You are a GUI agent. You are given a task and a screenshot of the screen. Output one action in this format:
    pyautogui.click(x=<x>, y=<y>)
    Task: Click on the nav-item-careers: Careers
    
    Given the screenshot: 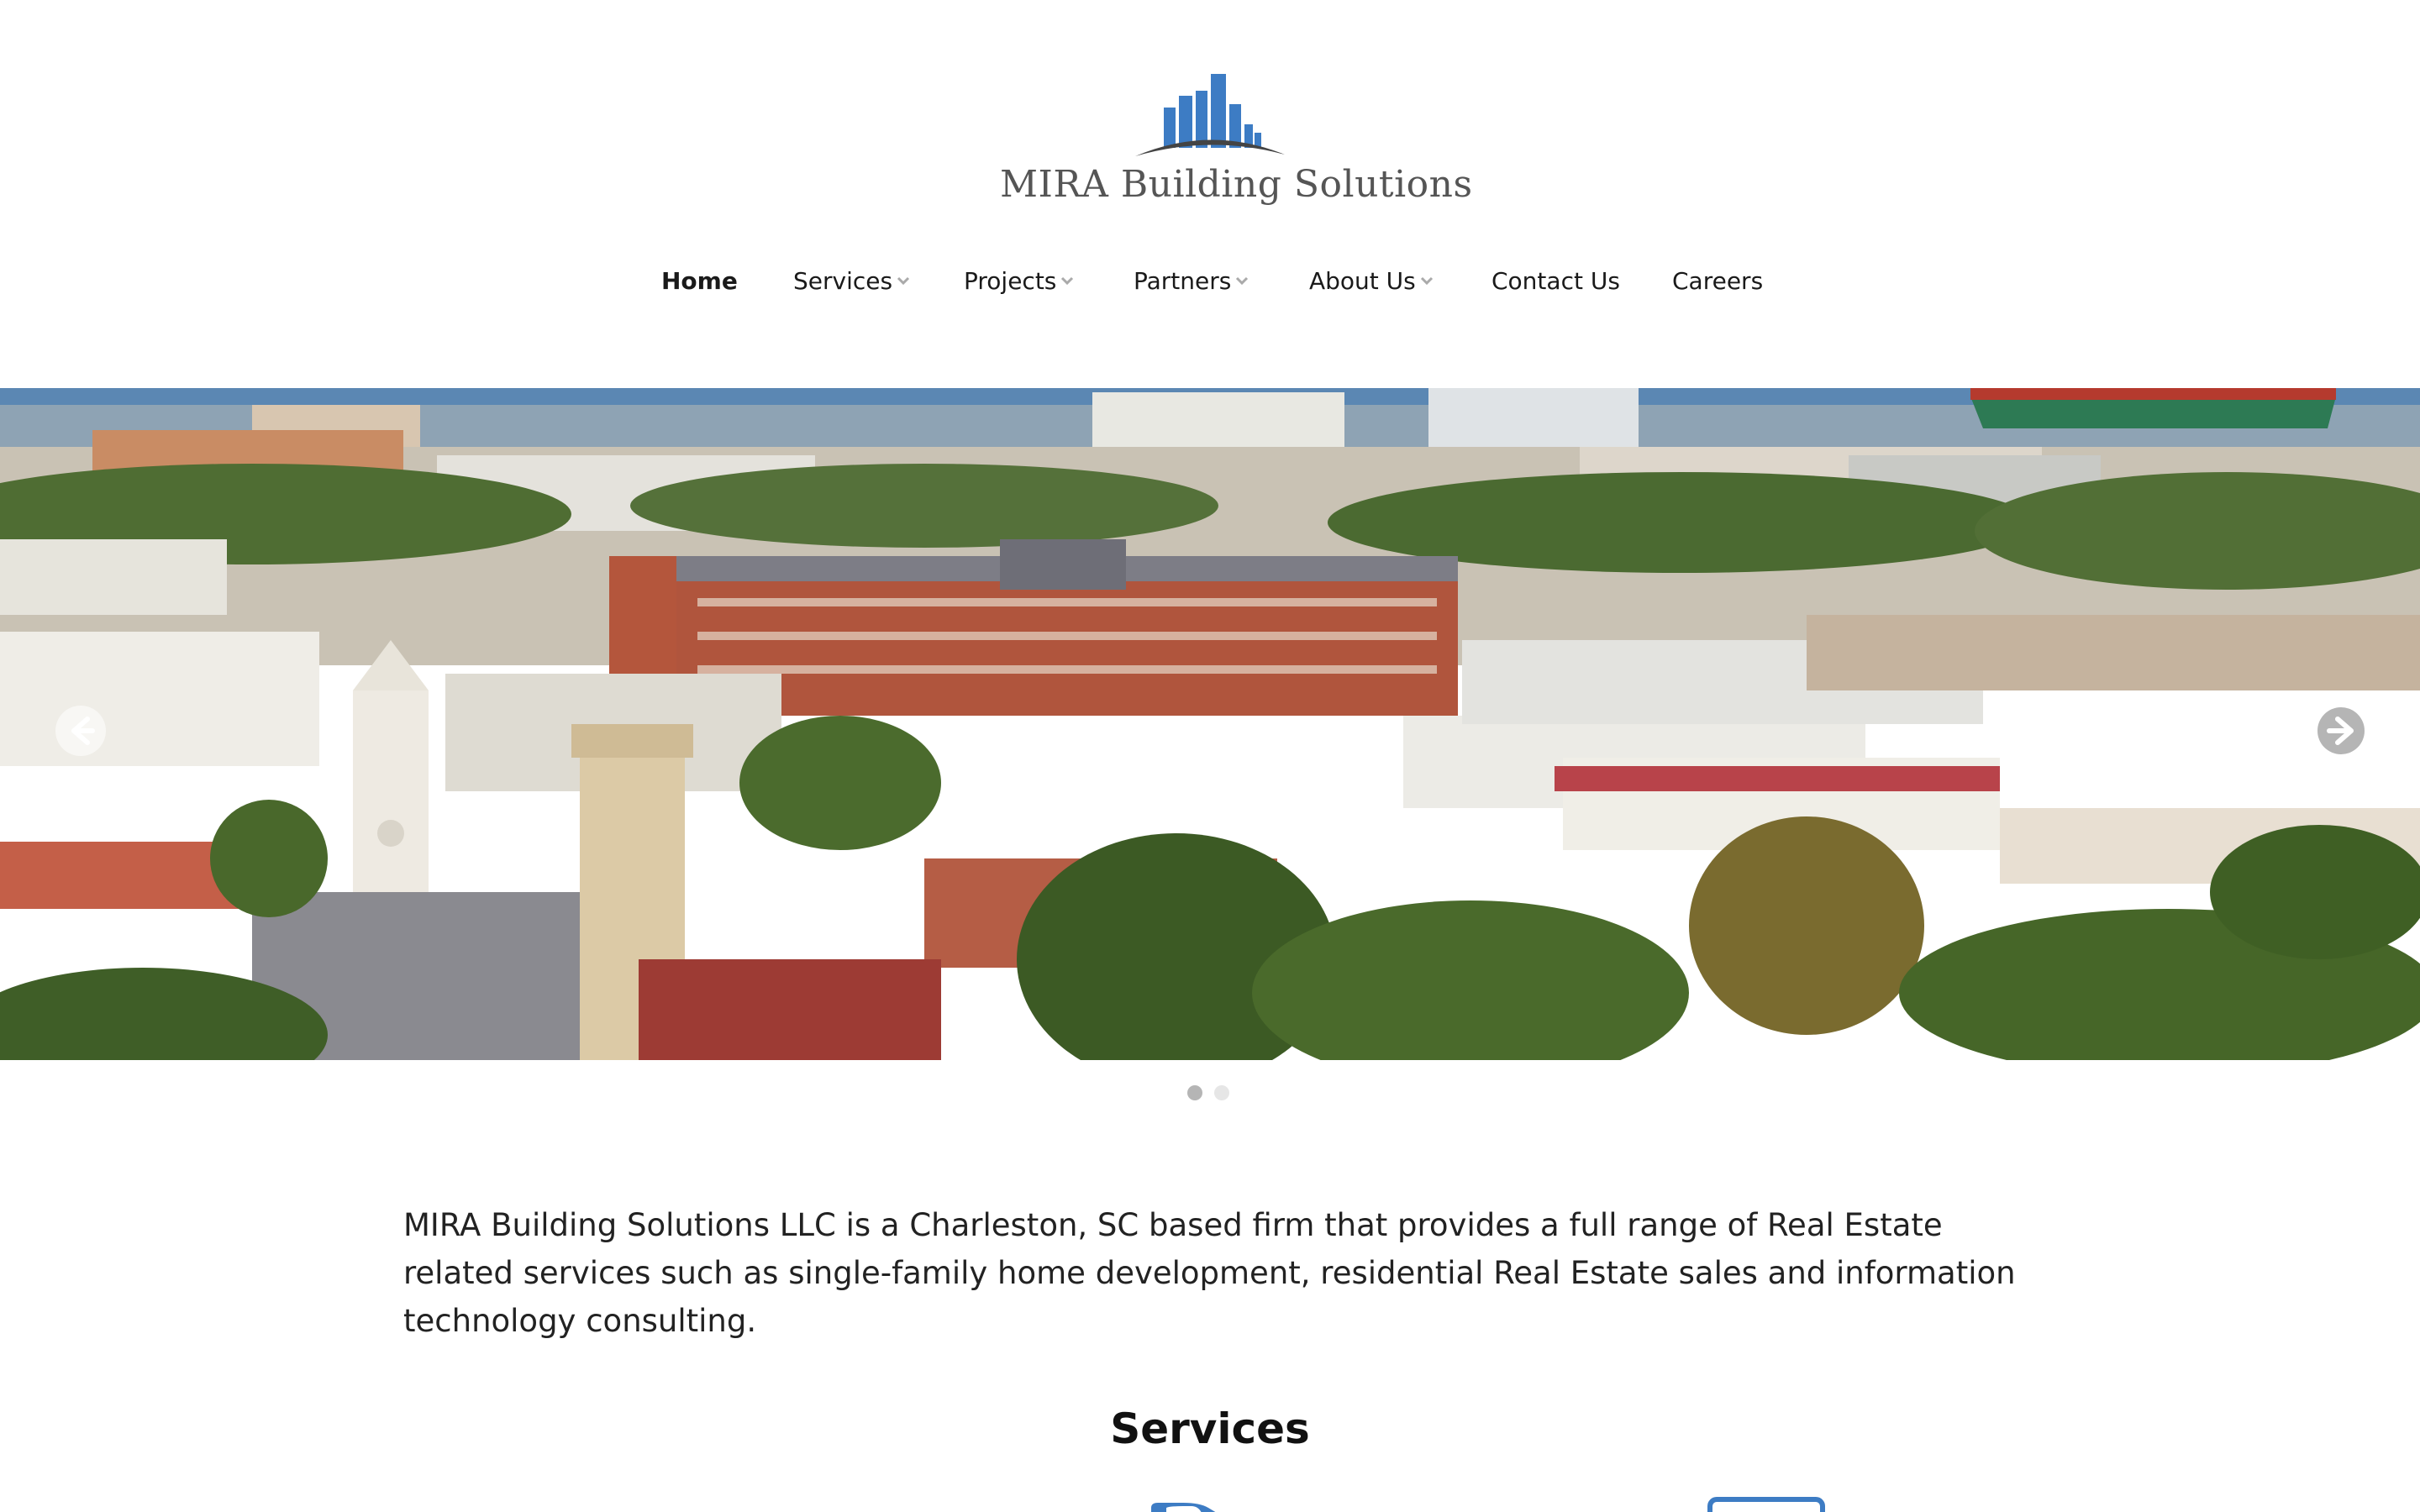 What is the action you would take?
    pyautogui.click(x=1717, y=281)
    